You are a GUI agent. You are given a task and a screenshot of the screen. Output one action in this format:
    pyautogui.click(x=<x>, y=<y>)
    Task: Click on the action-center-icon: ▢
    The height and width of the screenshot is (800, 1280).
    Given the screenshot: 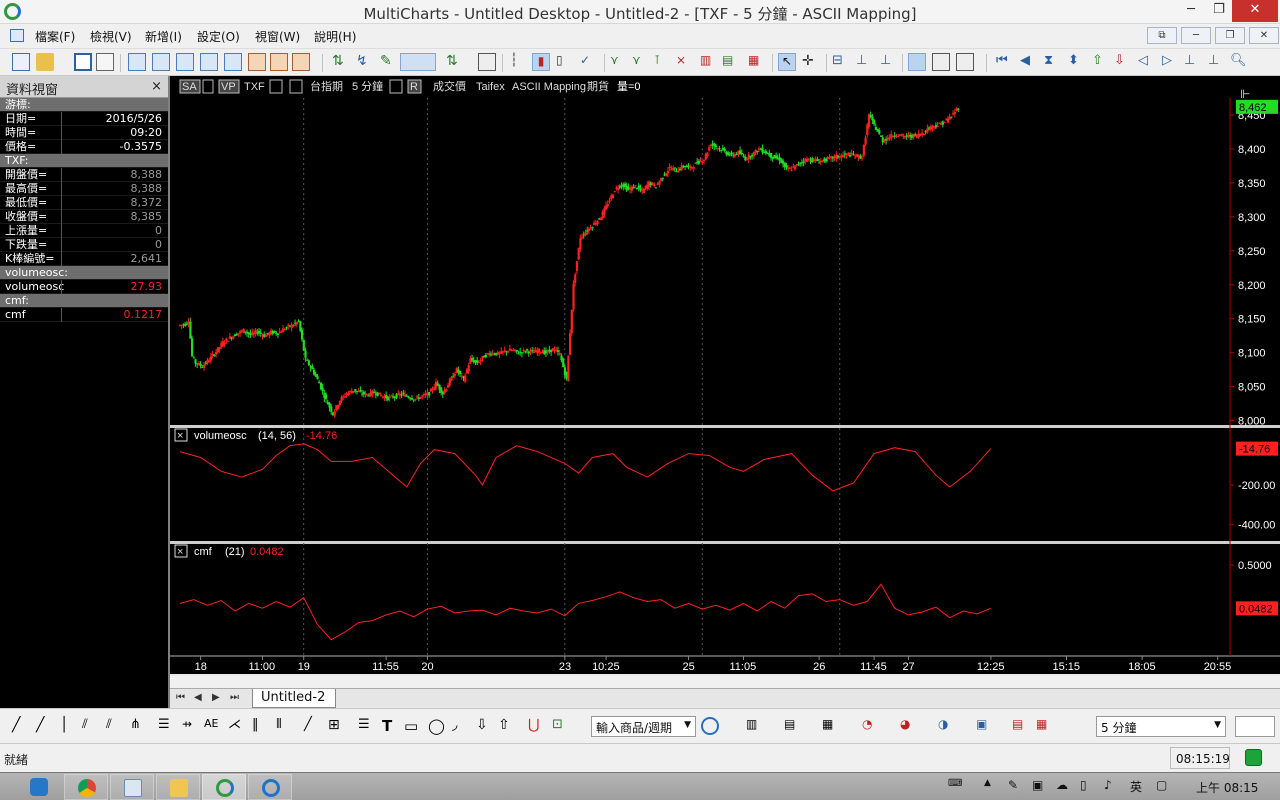 What is the action you would take?
    pyautogui.click(x=1161, y=785)
    